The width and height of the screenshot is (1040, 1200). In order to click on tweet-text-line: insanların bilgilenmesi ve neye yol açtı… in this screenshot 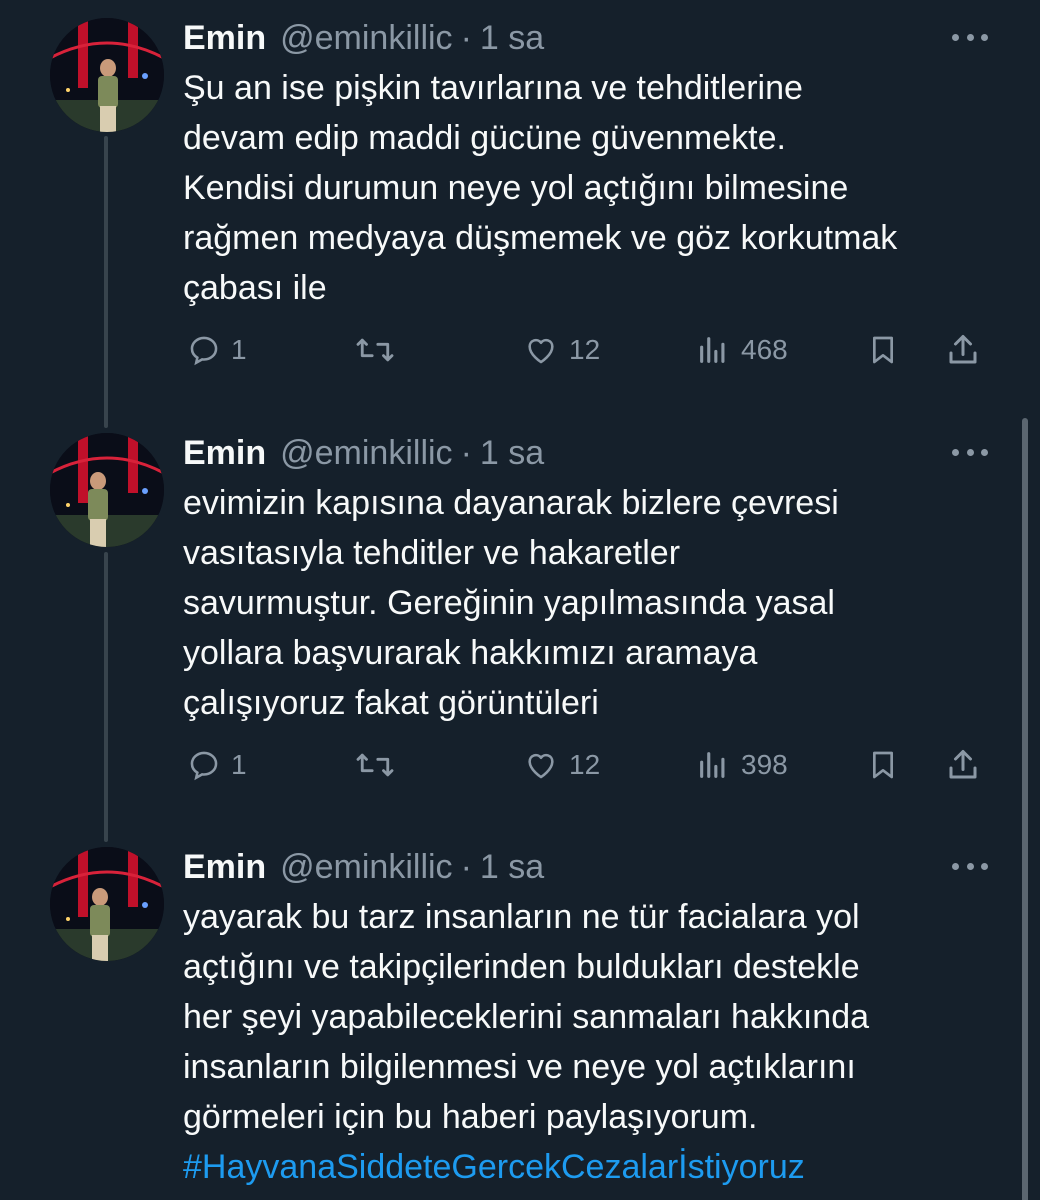, I will do `click(519, 1067)`.